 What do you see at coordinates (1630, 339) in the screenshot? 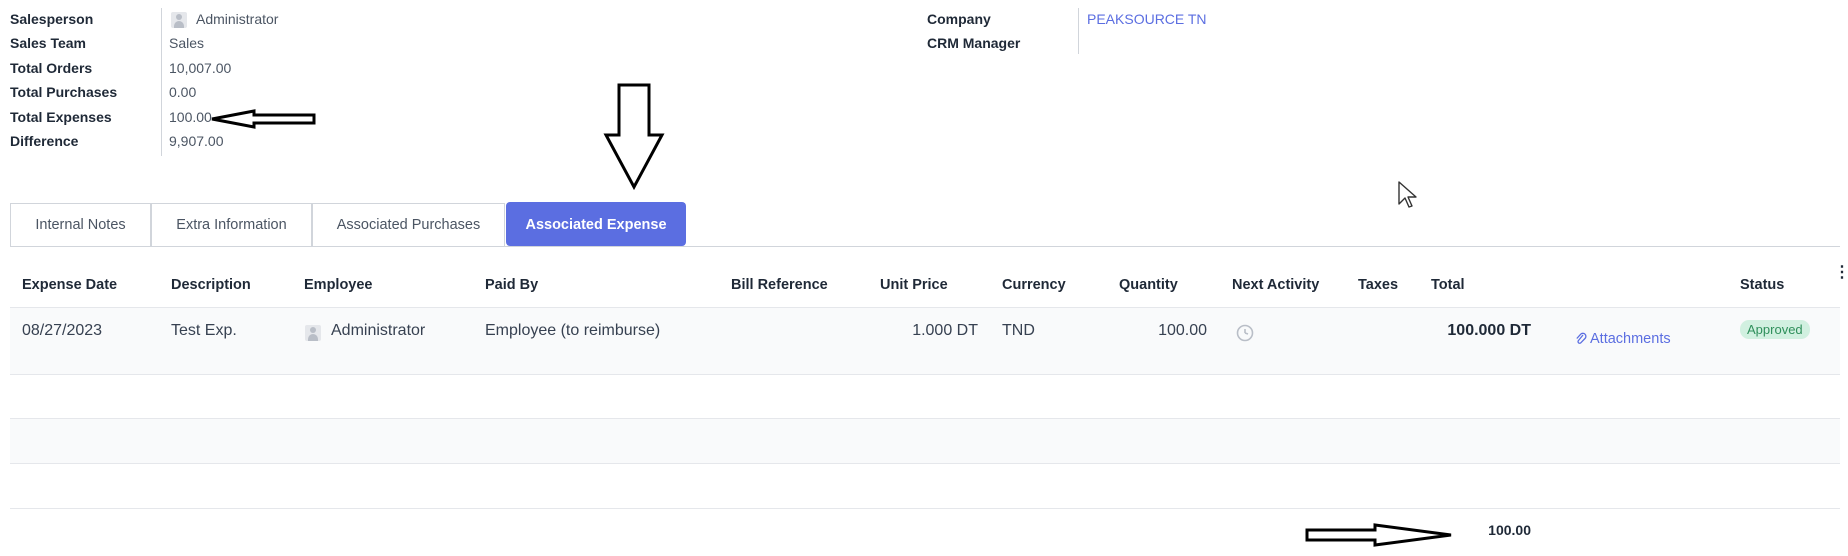
I see `attachments-label: Attachments` at bounding box center [1630, 339].